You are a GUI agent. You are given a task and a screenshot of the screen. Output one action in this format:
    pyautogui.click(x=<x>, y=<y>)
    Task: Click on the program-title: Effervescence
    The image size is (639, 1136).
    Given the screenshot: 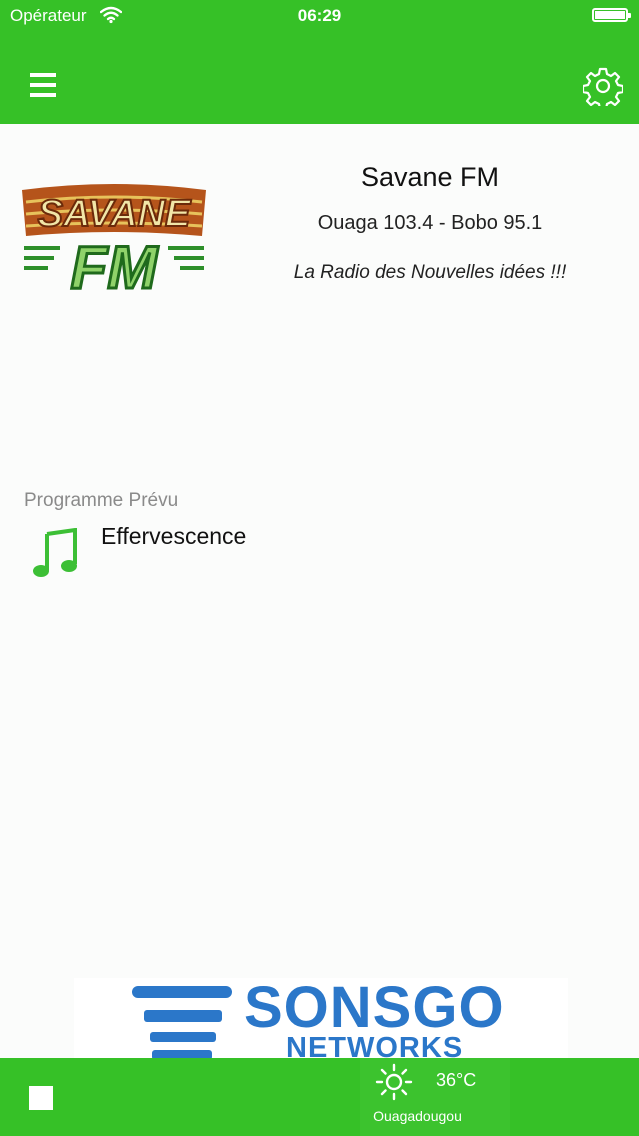 What is the action you would take?
    pyautogui.click(x=174, y=536)
    